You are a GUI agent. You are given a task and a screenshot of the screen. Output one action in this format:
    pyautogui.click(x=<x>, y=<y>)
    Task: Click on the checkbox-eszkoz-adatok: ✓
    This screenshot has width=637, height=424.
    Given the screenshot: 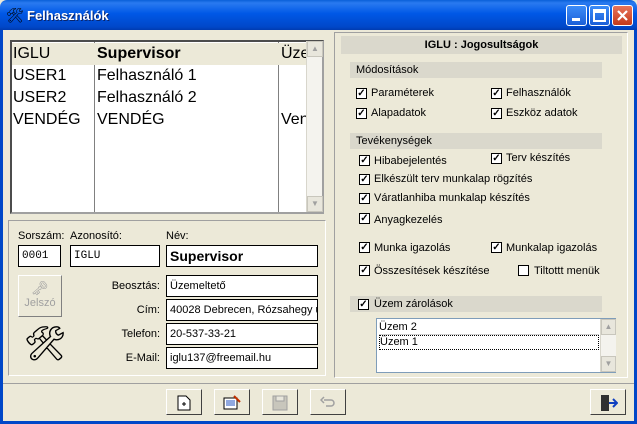 What is the action you would take?
    pyautogui.click(x=496, y=113)
    